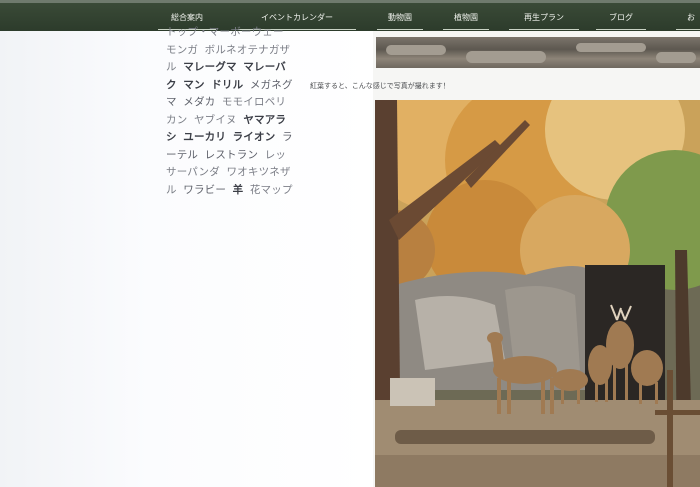  Describe the element at coordinates (350, 17) in the screenshot. I see `top-nav-bar: 総合案内 イベントカレンダー 動物園 植物園 再生プラン ブログ お` at that location.